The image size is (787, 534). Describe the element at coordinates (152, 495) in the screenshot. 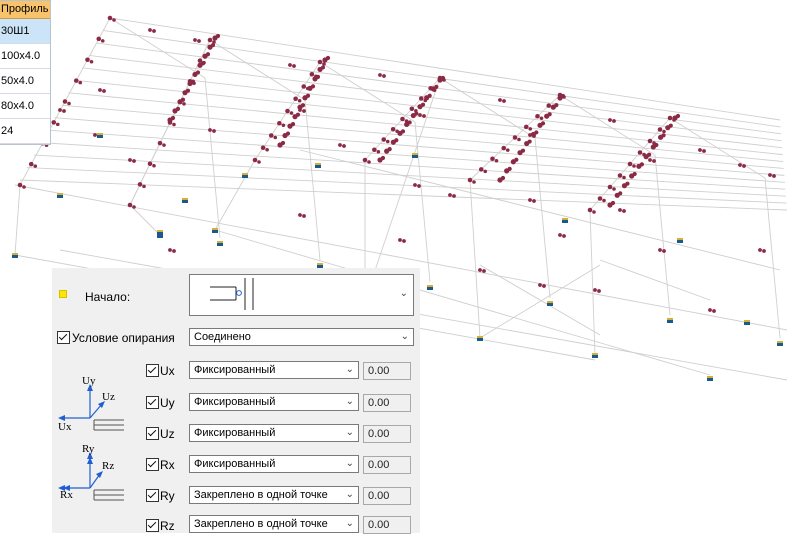

I see `ry-checkbox` at that location.